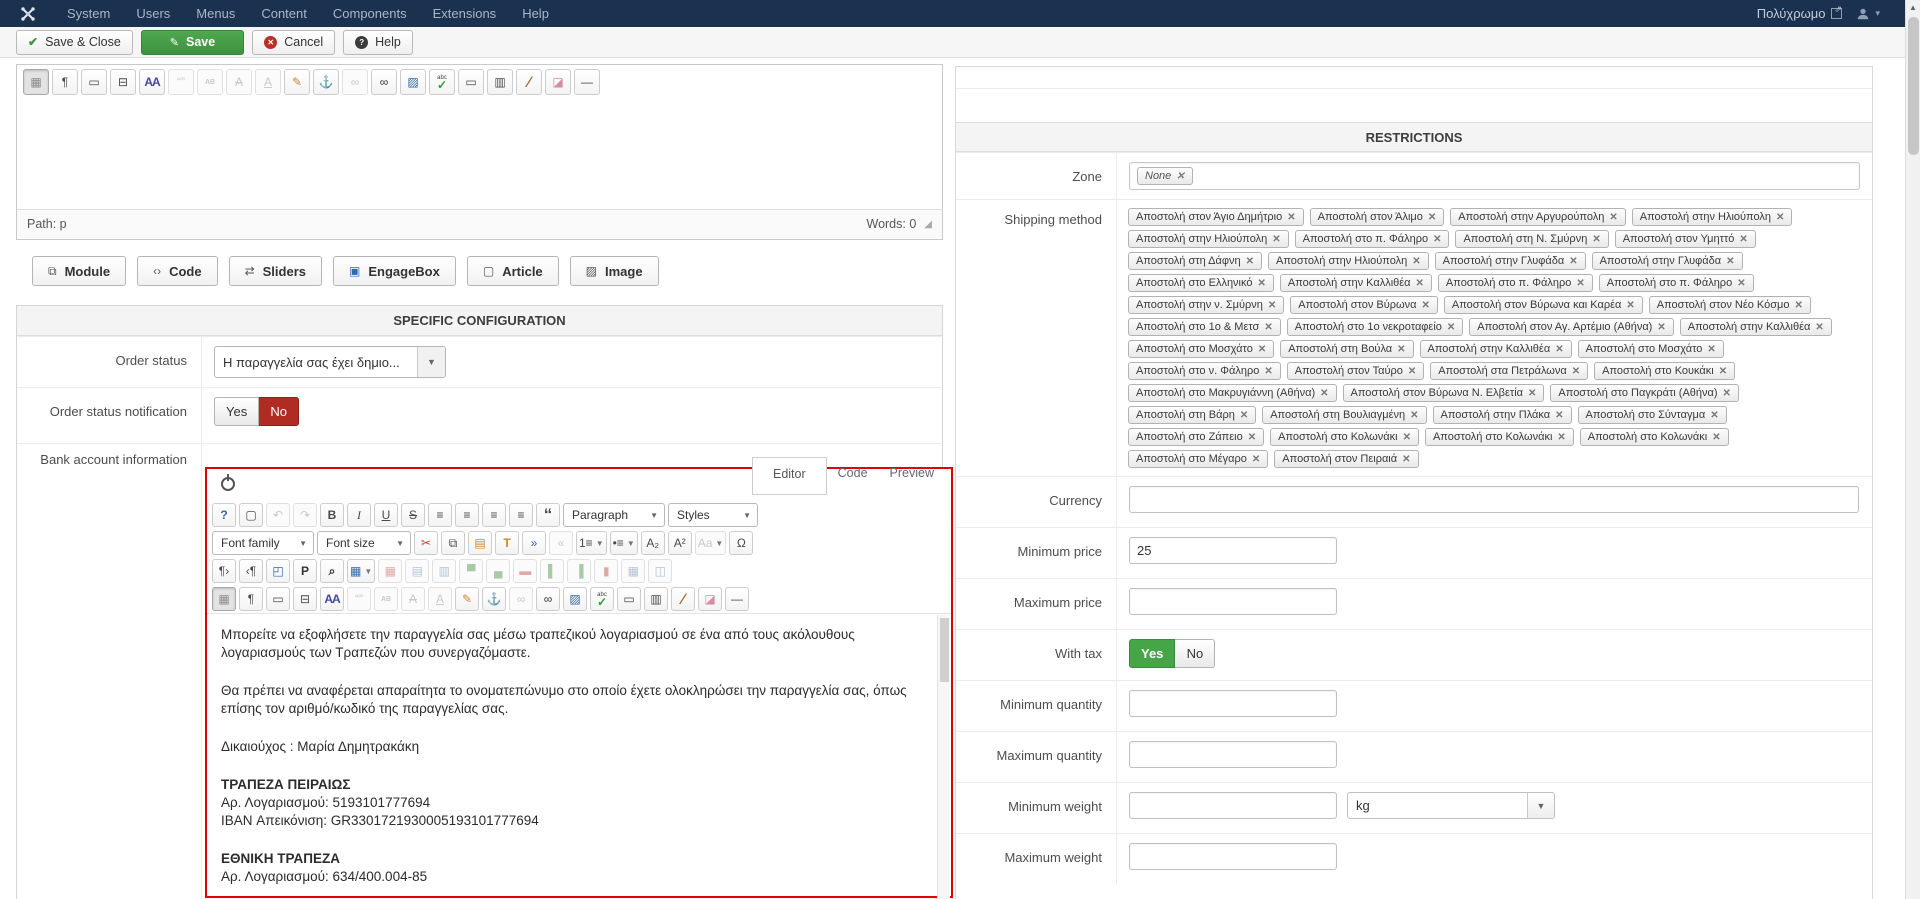  Describe the element at coordinates (275, 271) in the screenshot. I see `sliders-button: ⇄ Sliders` at that location.